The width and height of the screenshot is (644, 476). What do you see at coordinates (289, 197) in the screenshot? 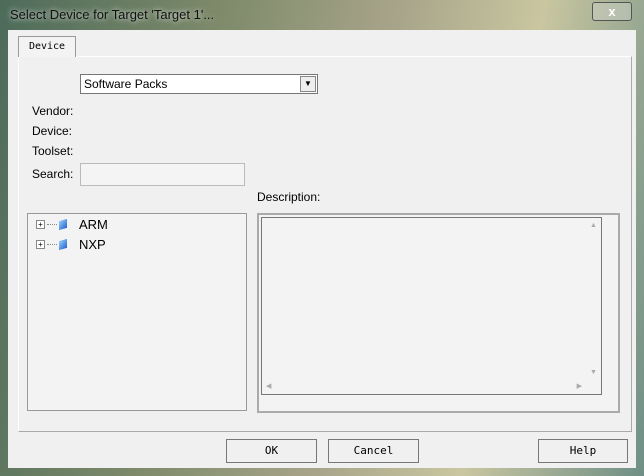
I see `description-label: Description:` at bounding box center [289, 197].